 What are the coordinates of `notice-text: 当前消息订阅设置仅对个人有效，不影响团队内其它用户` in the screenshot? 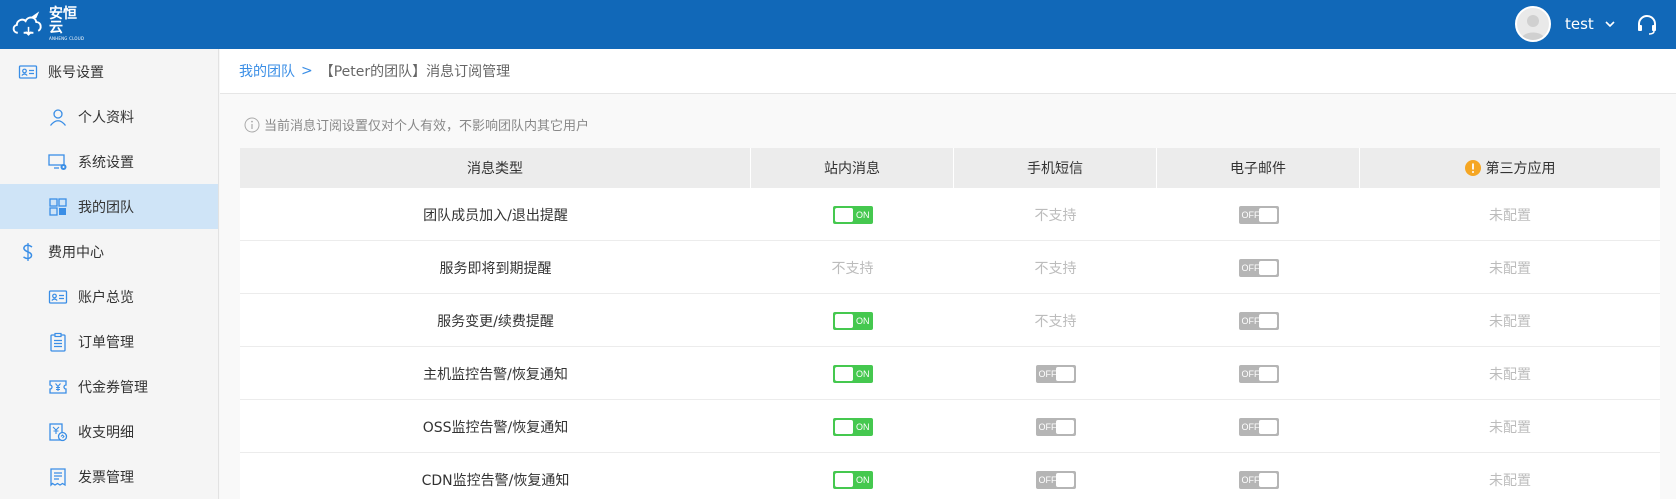 It's located at (427, 126).